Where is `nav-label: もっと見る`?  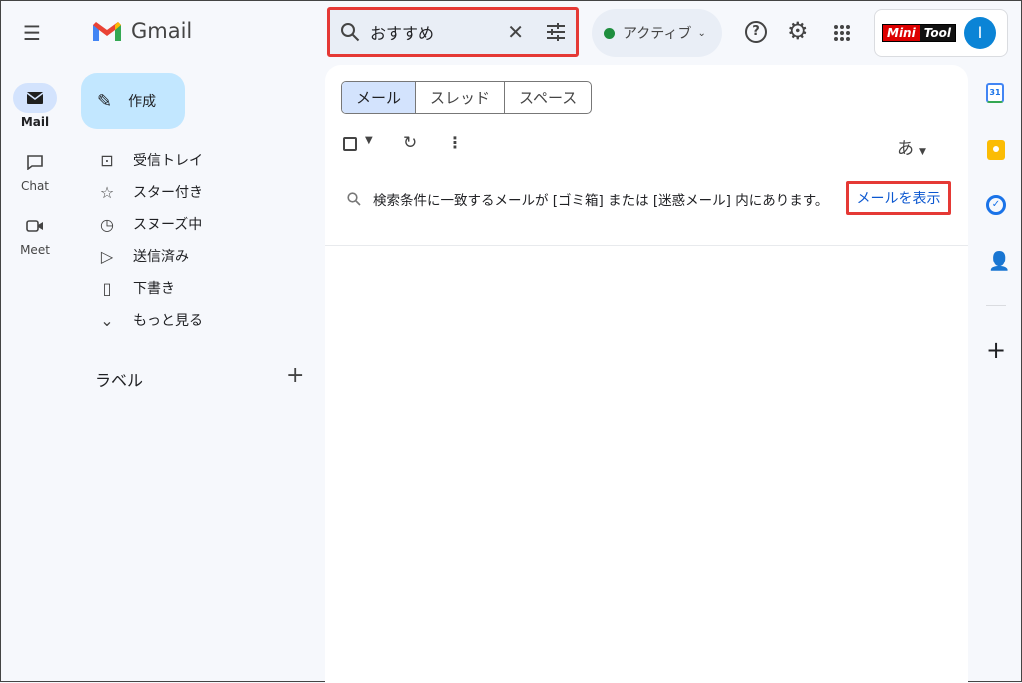 nav-label: もっと見る is located at coordinates (168, 321).